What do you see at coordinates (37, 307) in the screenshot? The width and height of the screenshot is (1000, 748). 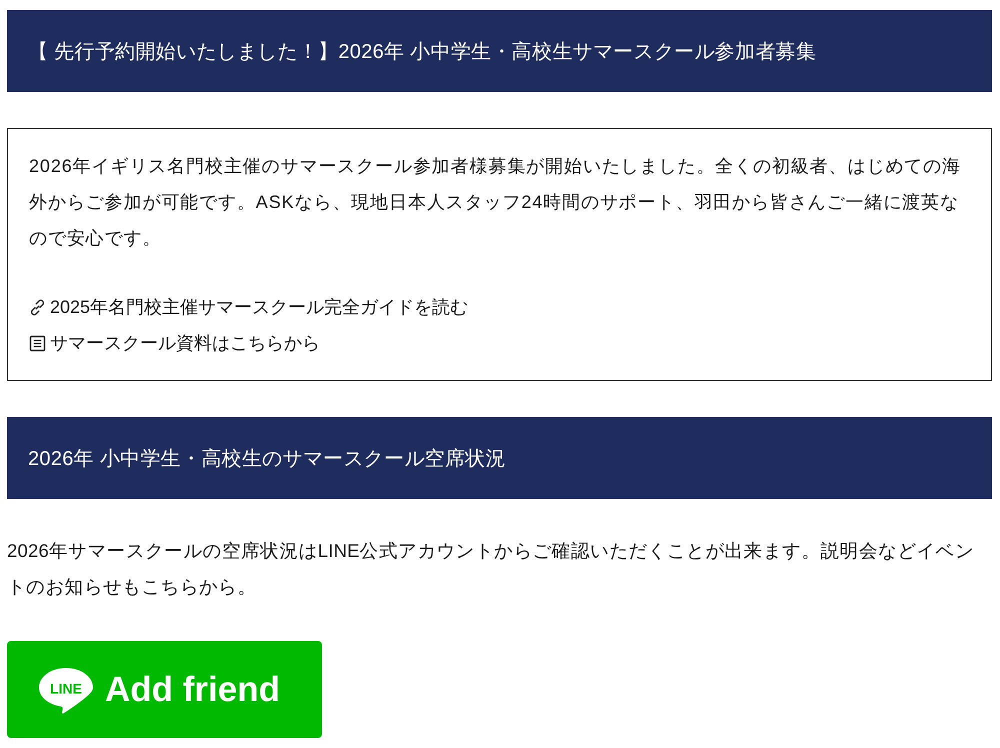 I see `chain-link-icon` at bounding box center [37, 307].